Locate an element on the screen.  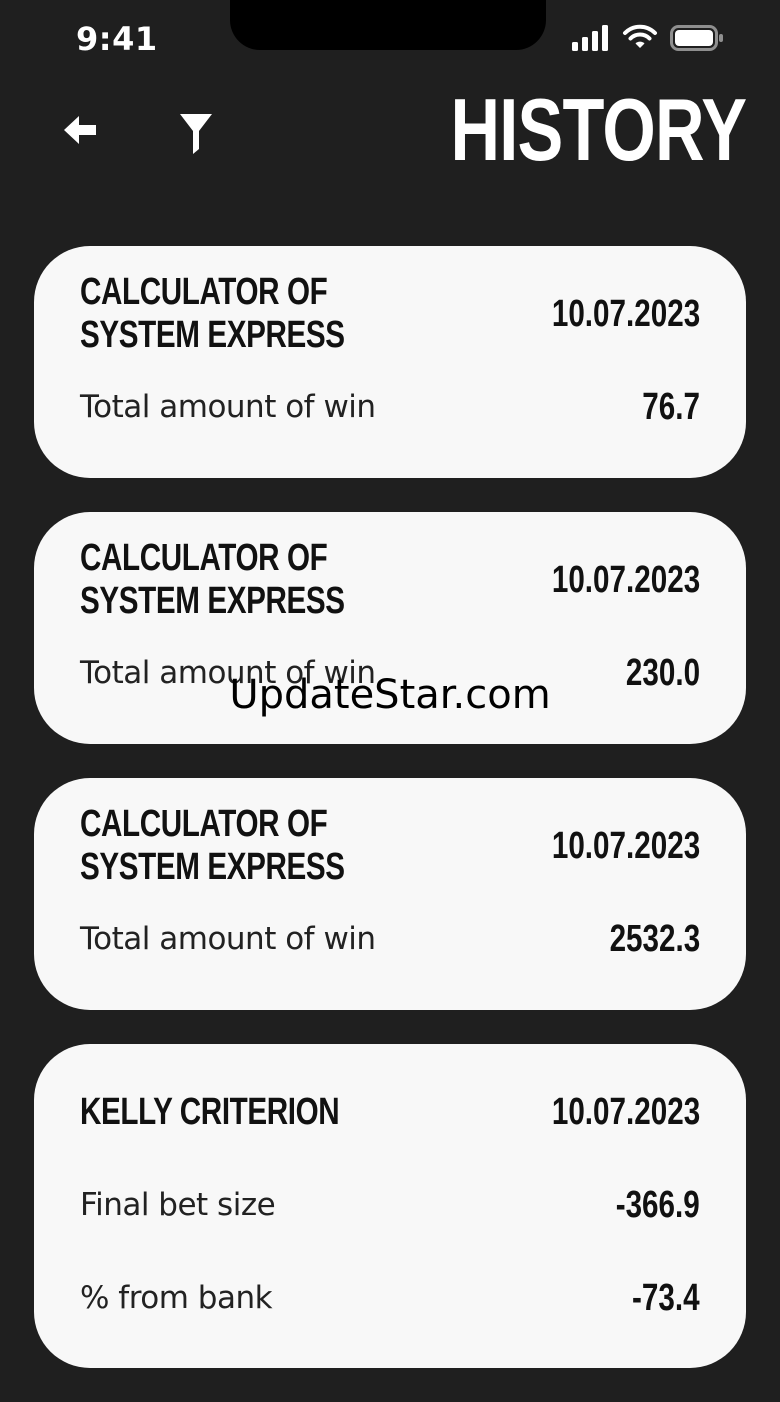
filter-button is located at coordinates (196, 135).